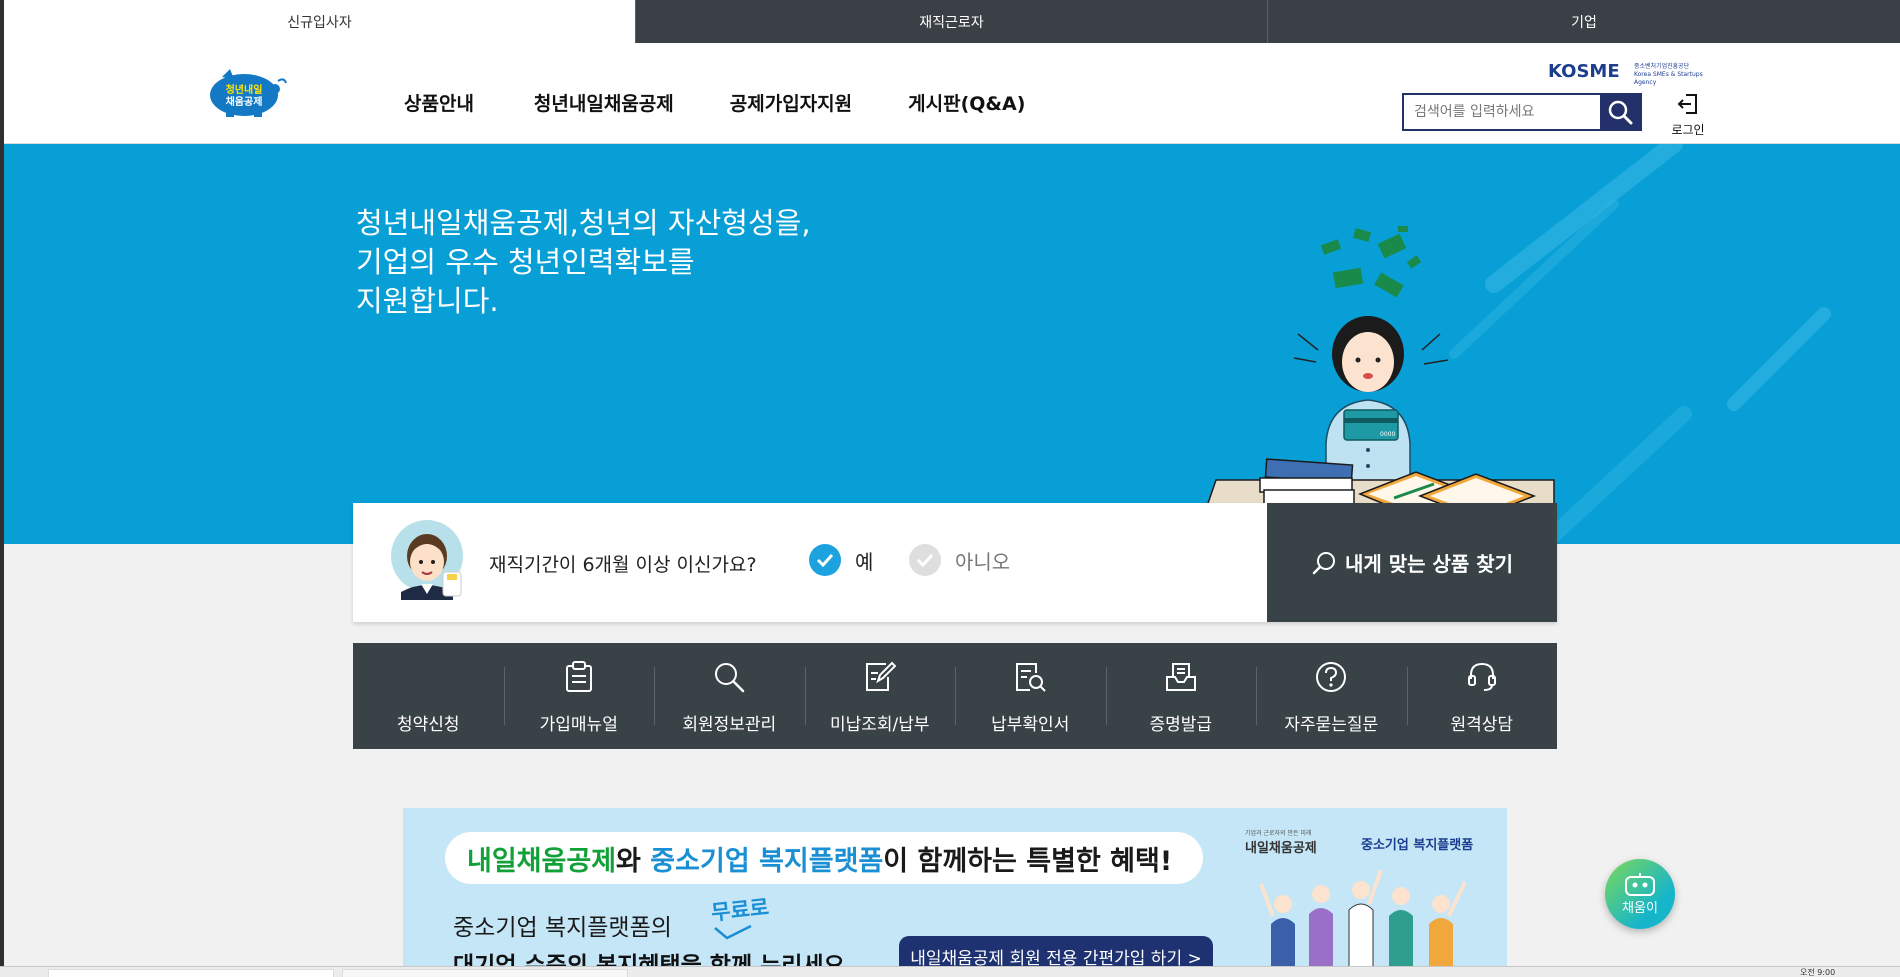 Image resolution: width=1900 pixels, height=977 pixels. What do you see at coordinates (1374, 385) in the screenshot?
I see `hero-woman-illustration: 0000` at bounding box center [1374, 385].